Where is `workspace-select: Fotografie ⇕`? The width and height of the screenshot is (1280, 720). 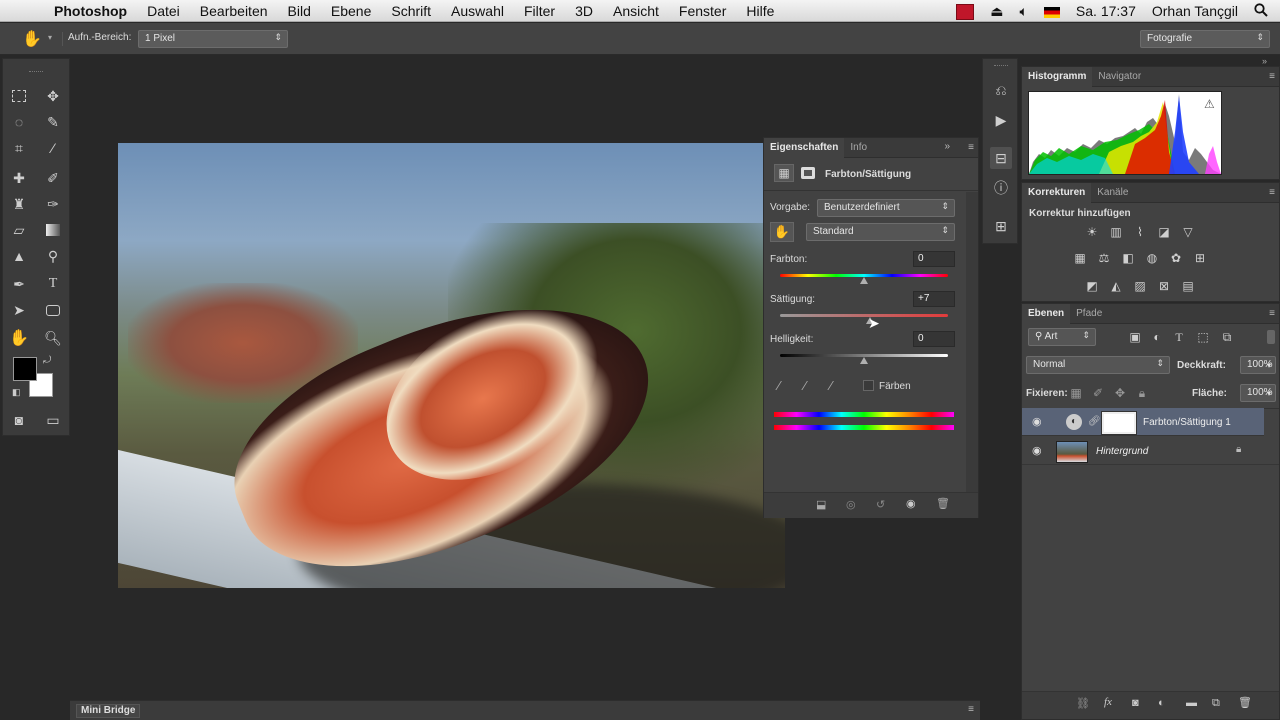
workspace-select: Fotografie ⇕ is located at coordinates (1205, 39).